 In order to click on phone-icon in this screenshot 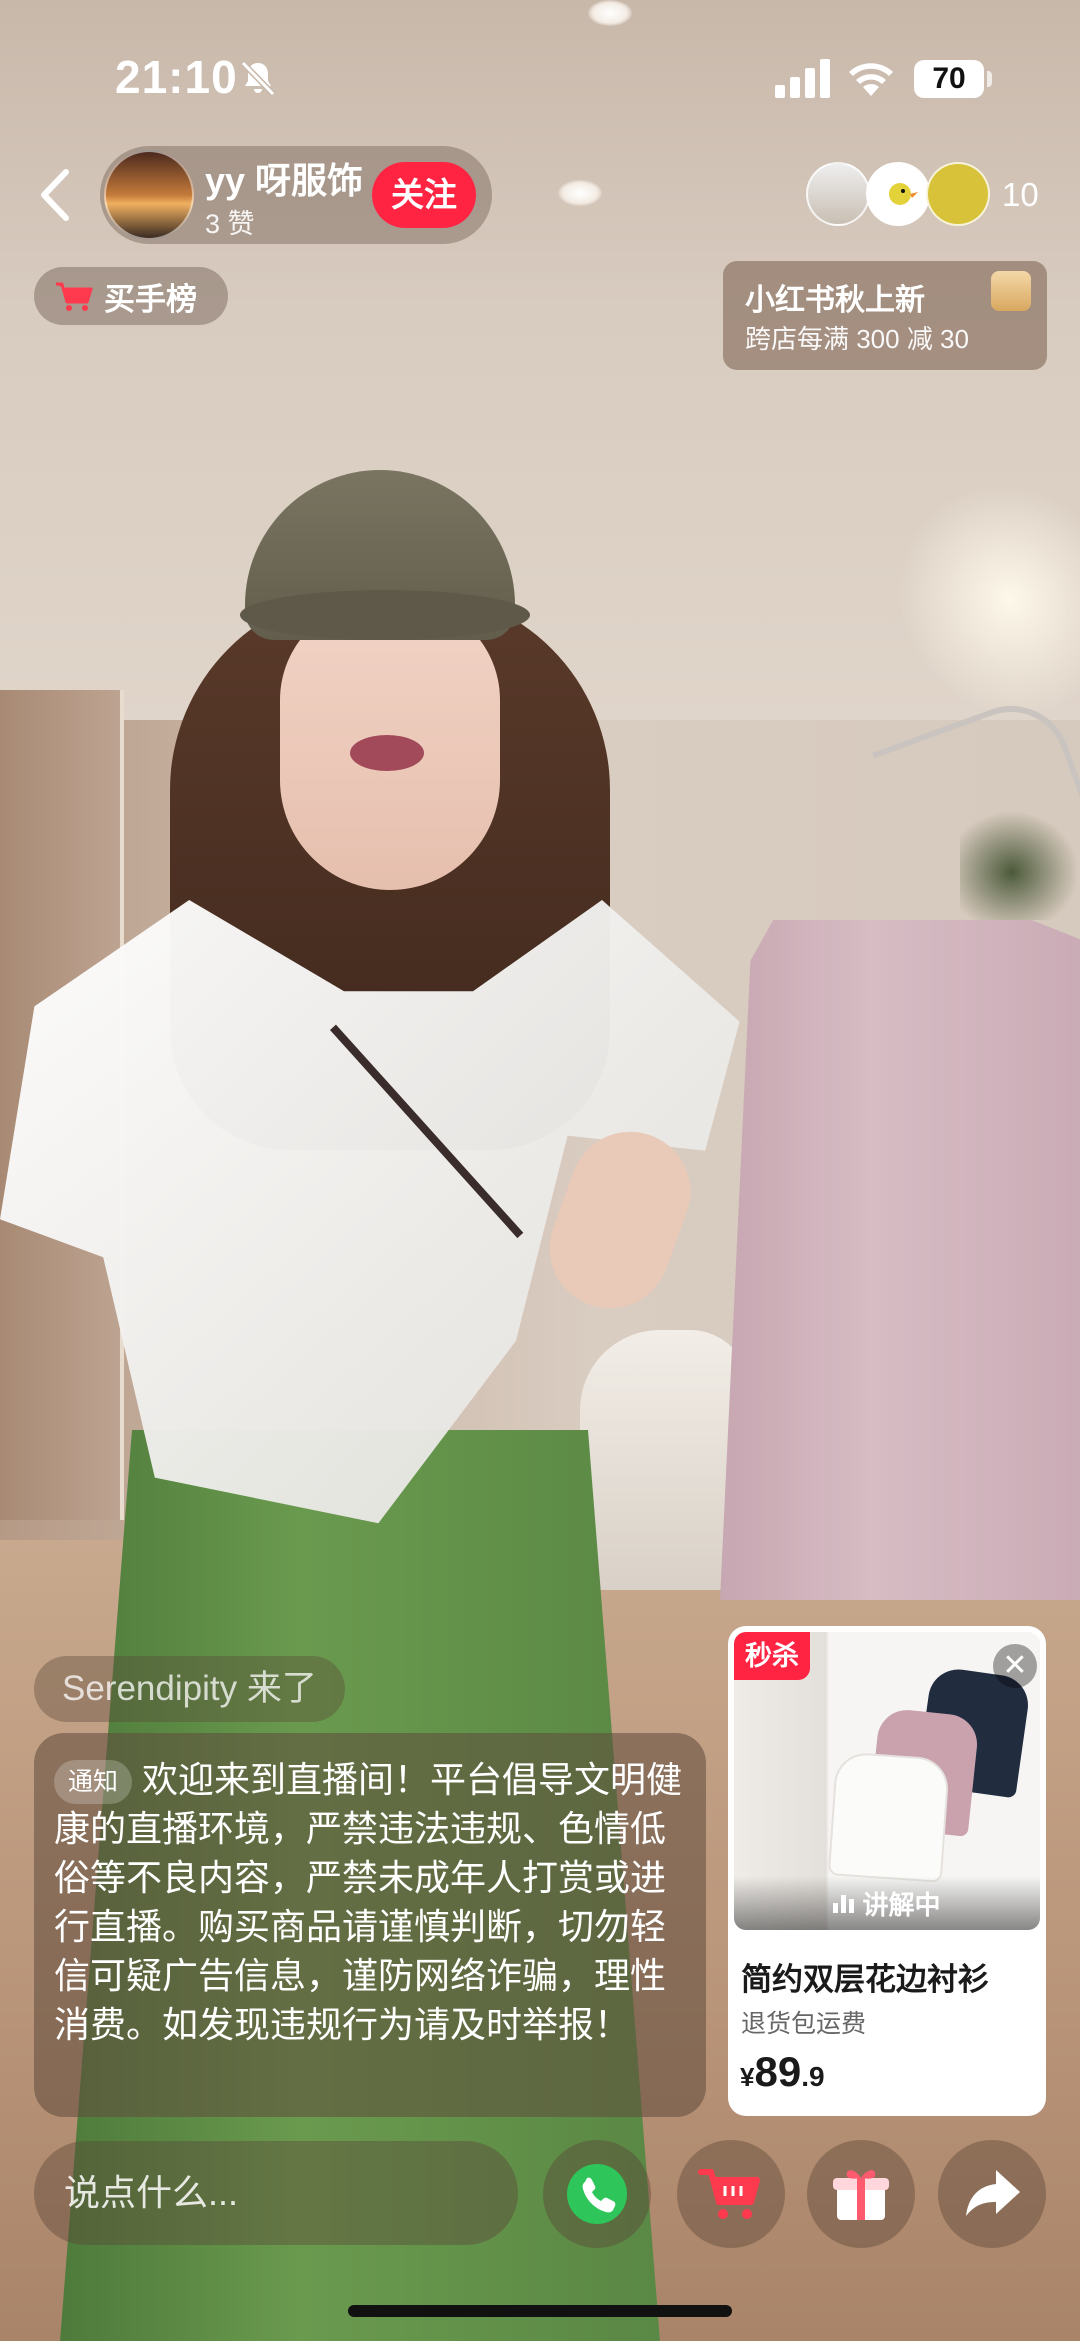, I will do `click(597, 2194)`.